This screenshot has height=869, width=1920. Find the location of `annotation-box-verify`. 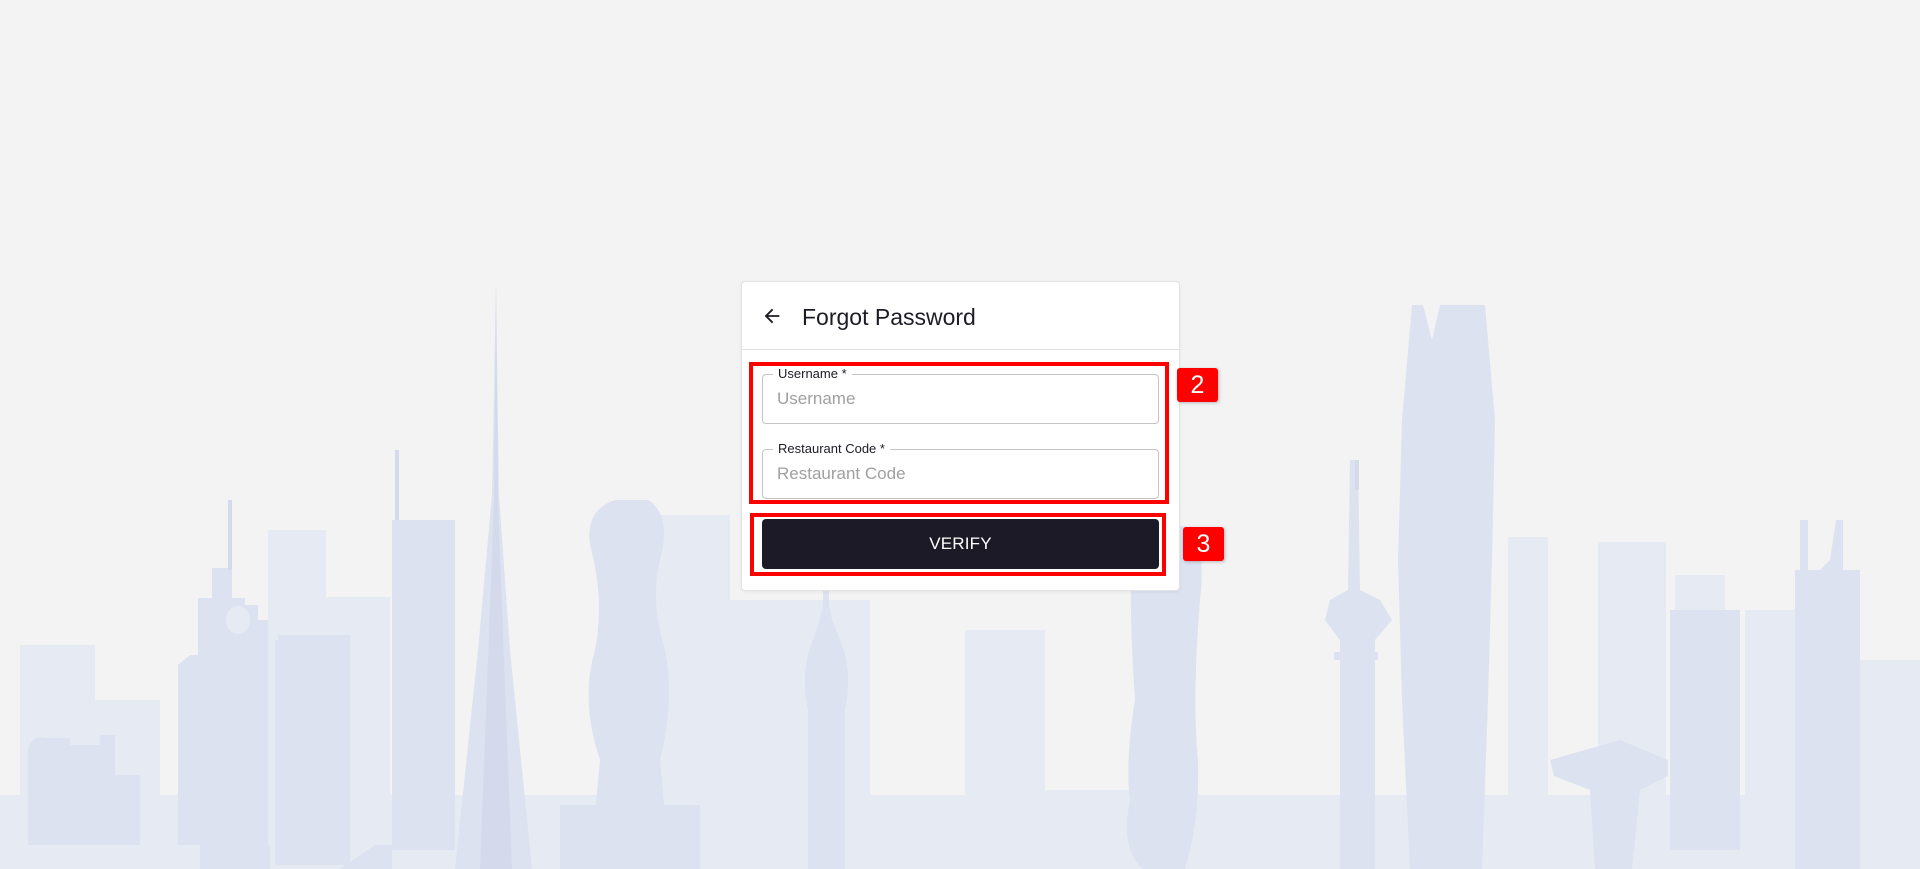

annotation-box-verify is located at coordinates (958, 544).